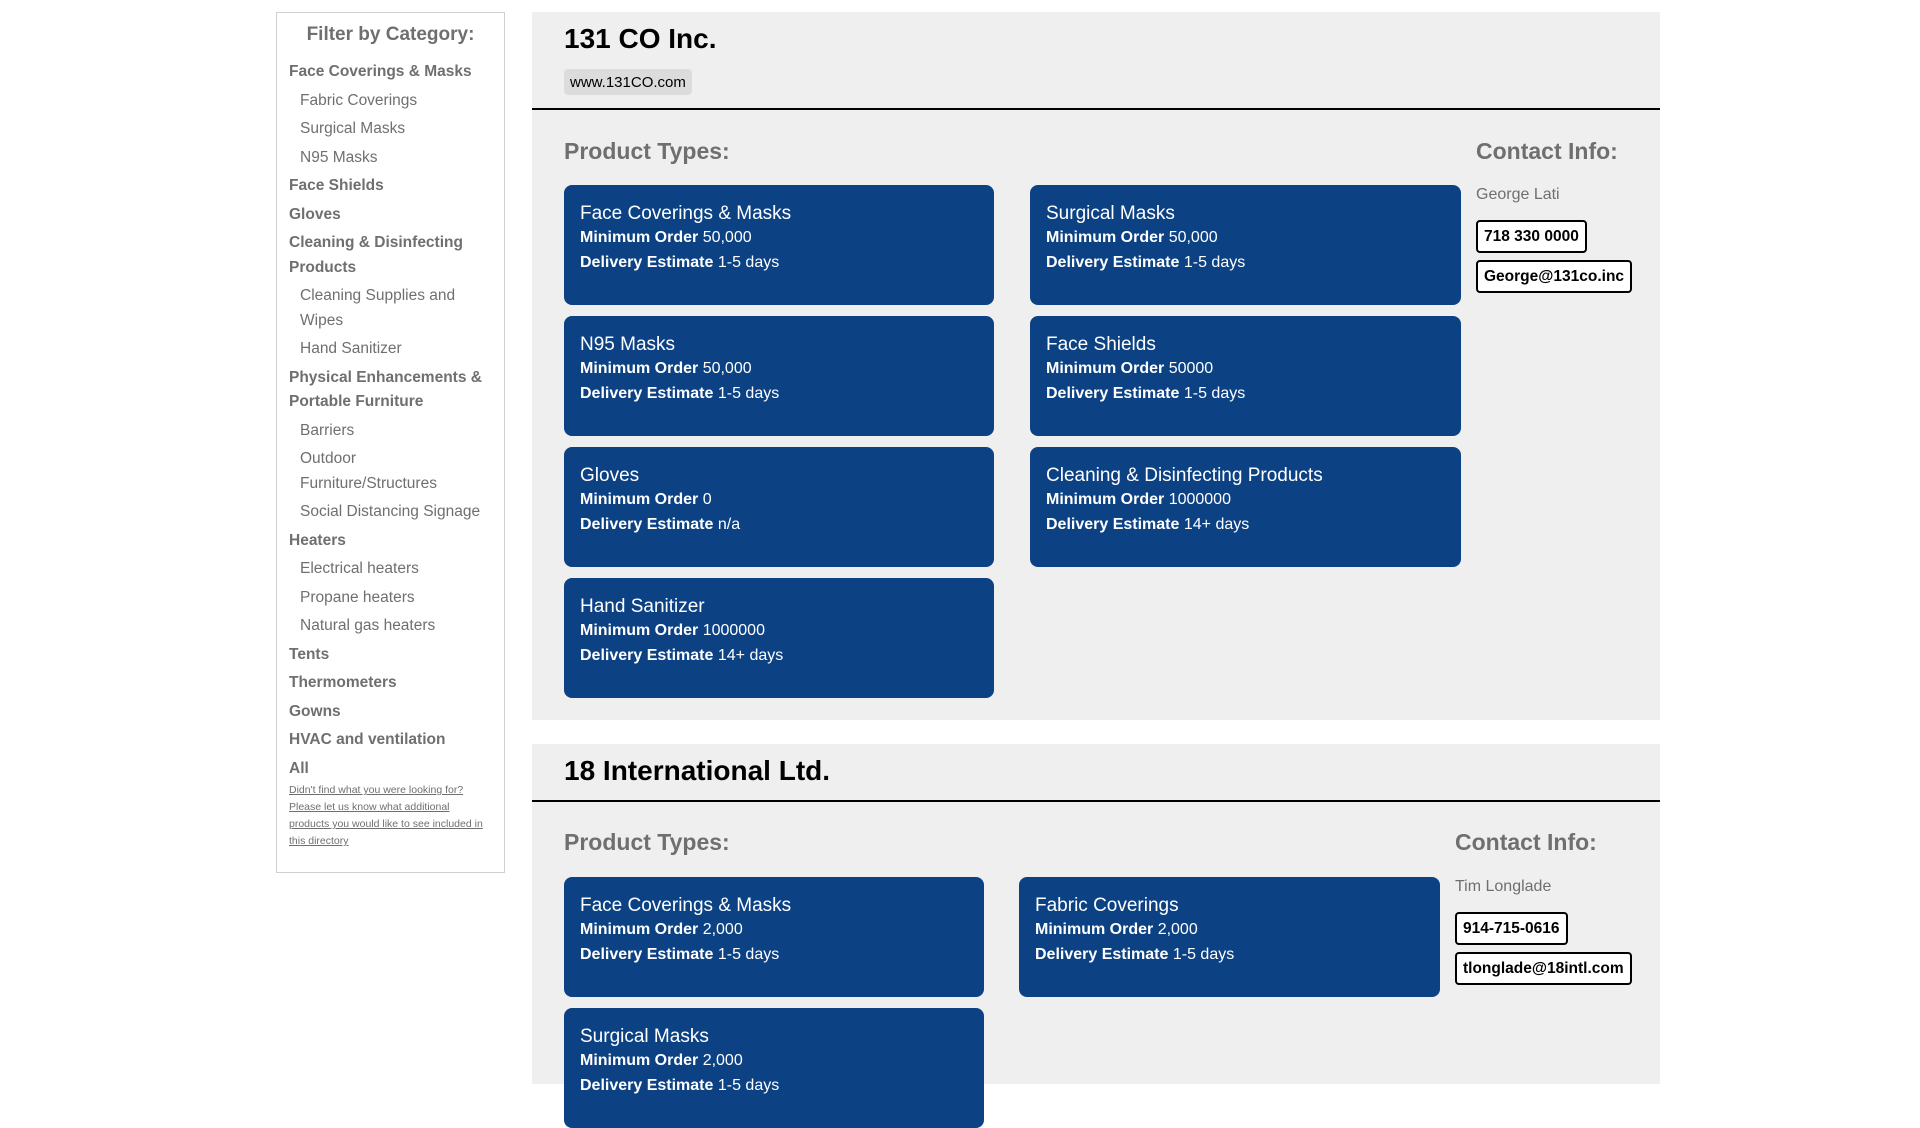 The image size is (1920, 1128). I want to click on category-face-shields: Face Shields, so click(390, 186).